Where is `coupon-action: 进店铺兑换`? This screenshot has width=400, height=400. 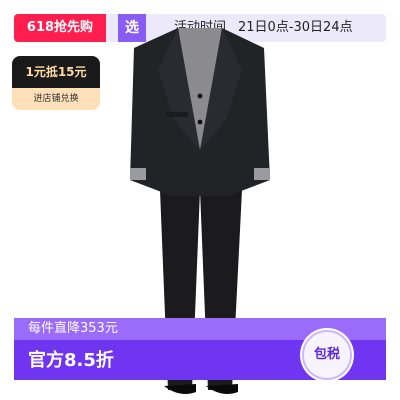 coupon-action: 进店铺兑换 is located at coordinates (56, 99).